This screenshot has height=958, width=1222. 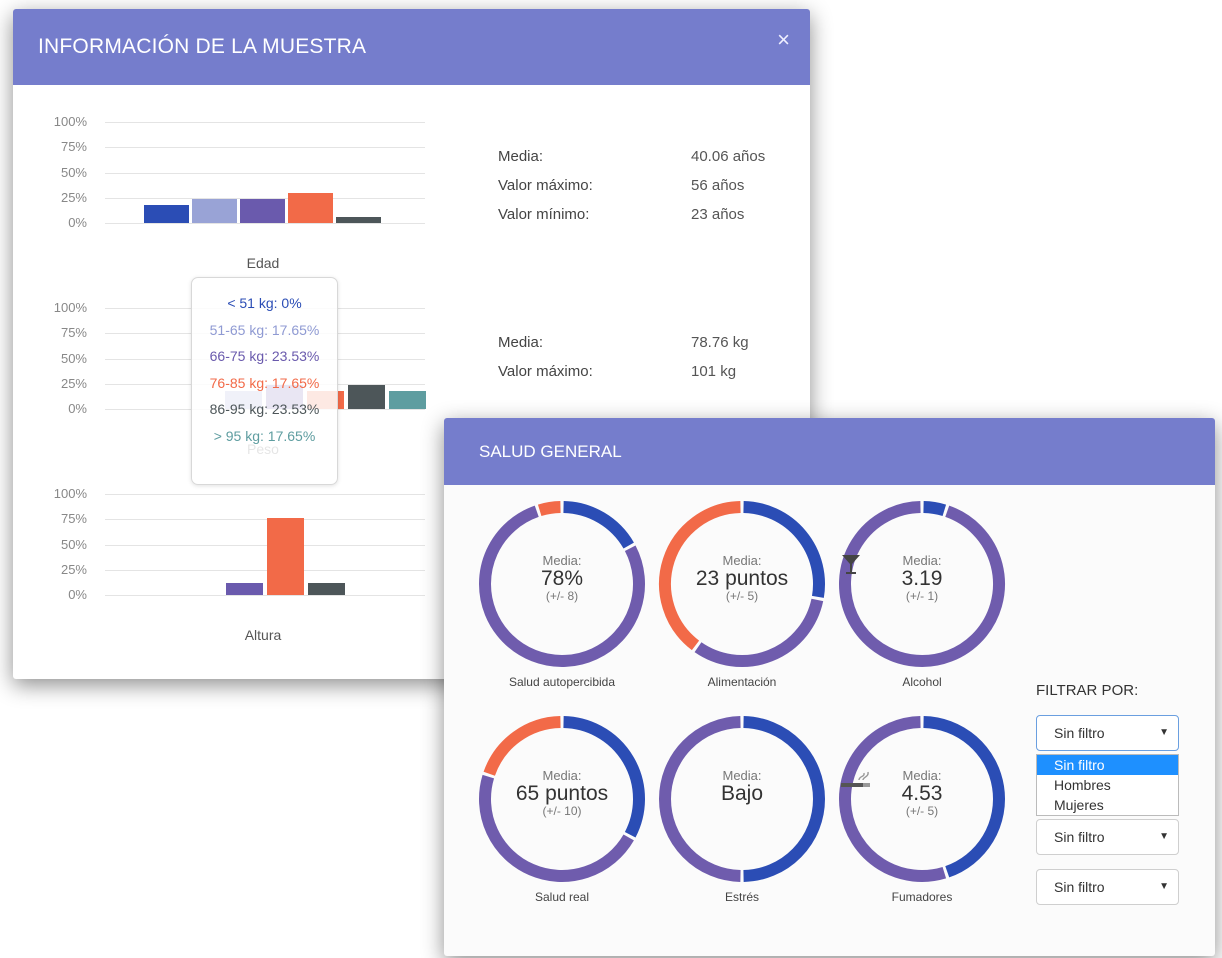 What do you see at coordinates (648, 348) in the screenshot?
I see `weight-stat-mean: Media: 78.76 kg` at bounding box center [648, 348].